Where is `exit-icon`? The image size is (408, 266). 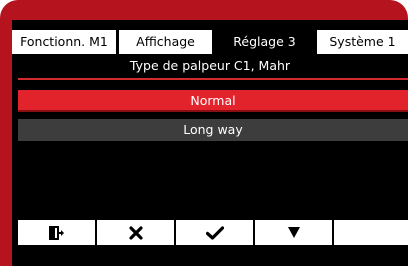 exit-icon is located at coordinates (56, 232).